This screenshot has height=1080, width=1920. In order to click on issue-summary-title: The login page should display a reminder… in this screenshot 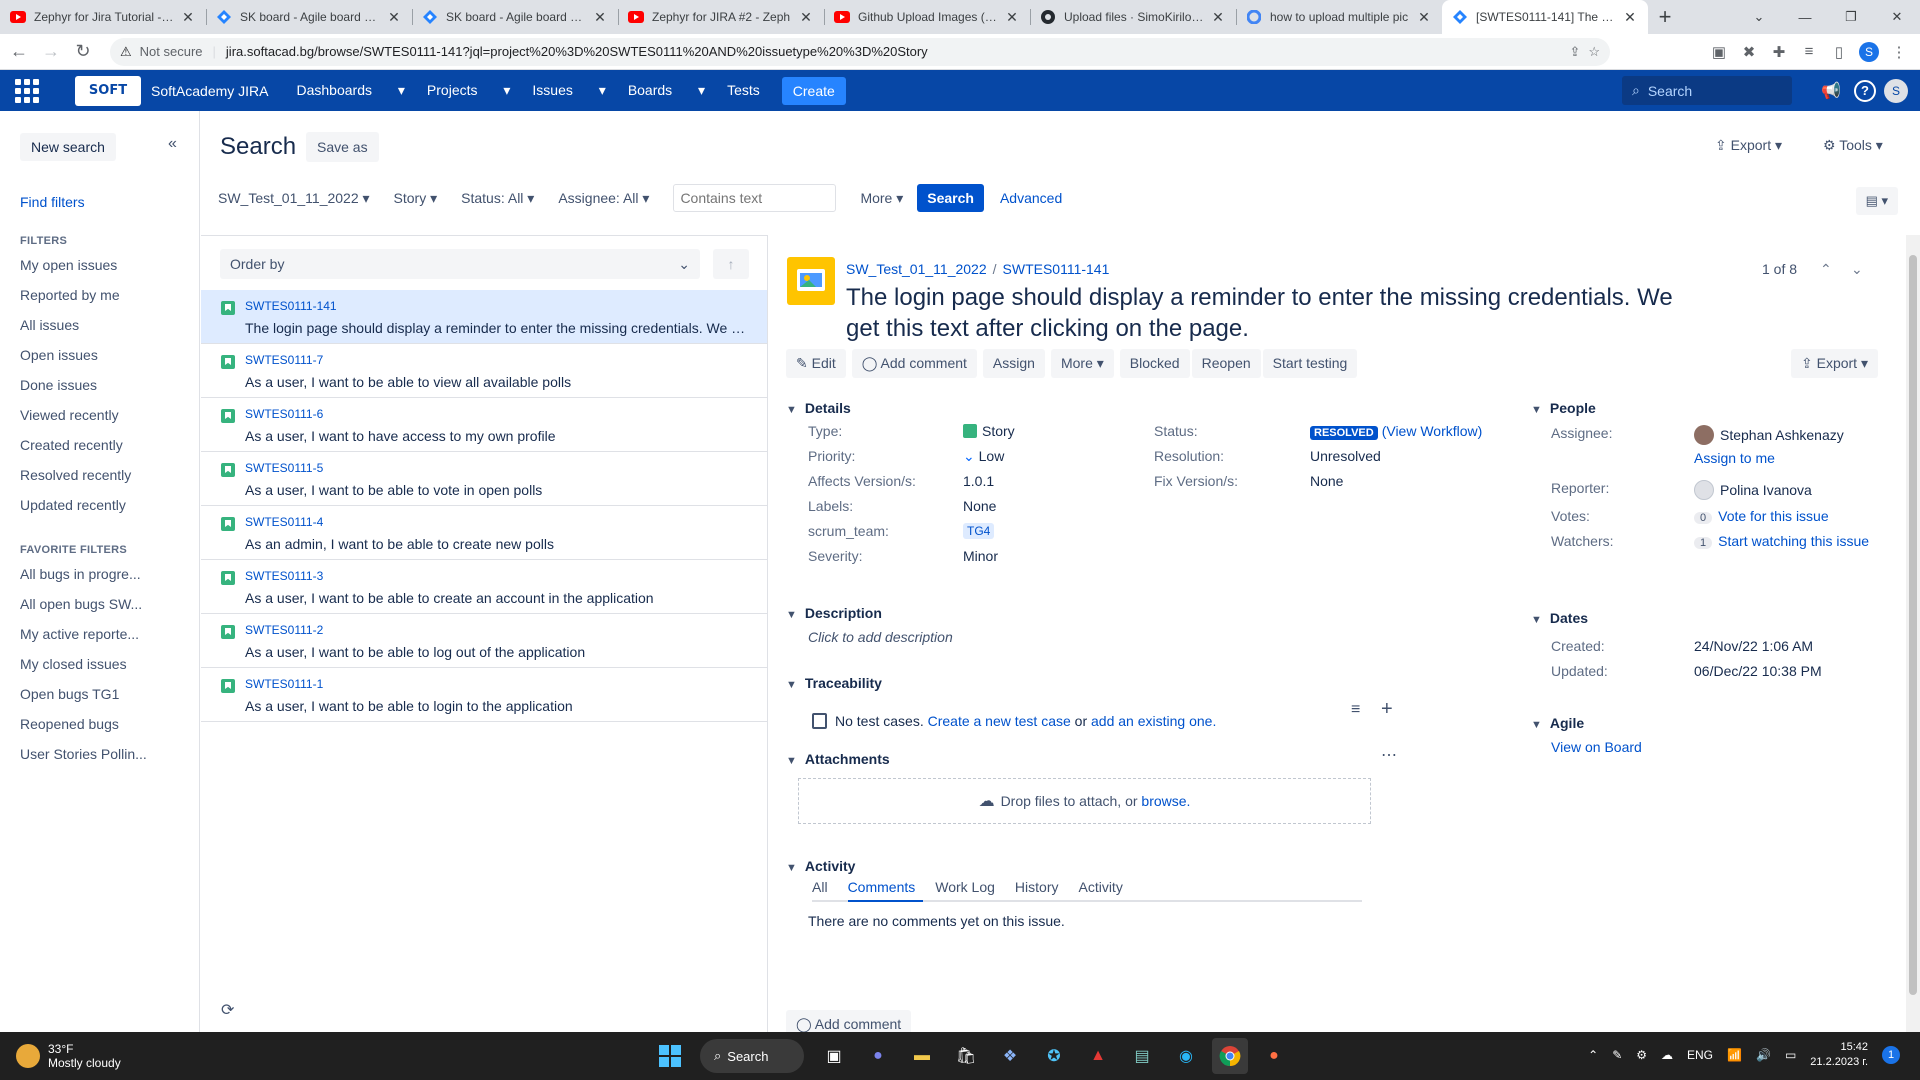, I will do `click(1266, 313)`.